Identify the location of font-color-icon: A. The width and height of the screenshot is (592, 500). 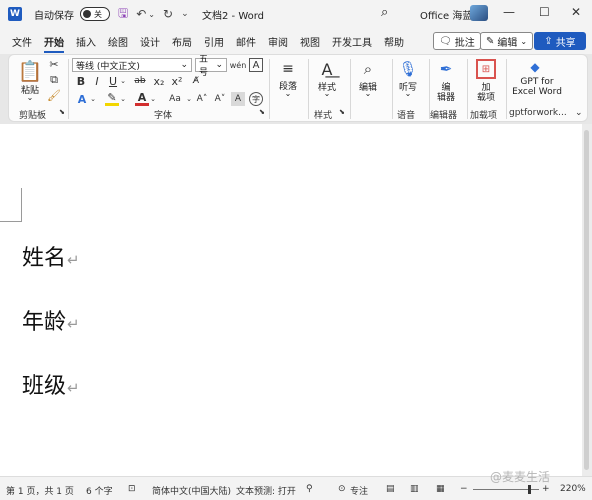
(142, 98).